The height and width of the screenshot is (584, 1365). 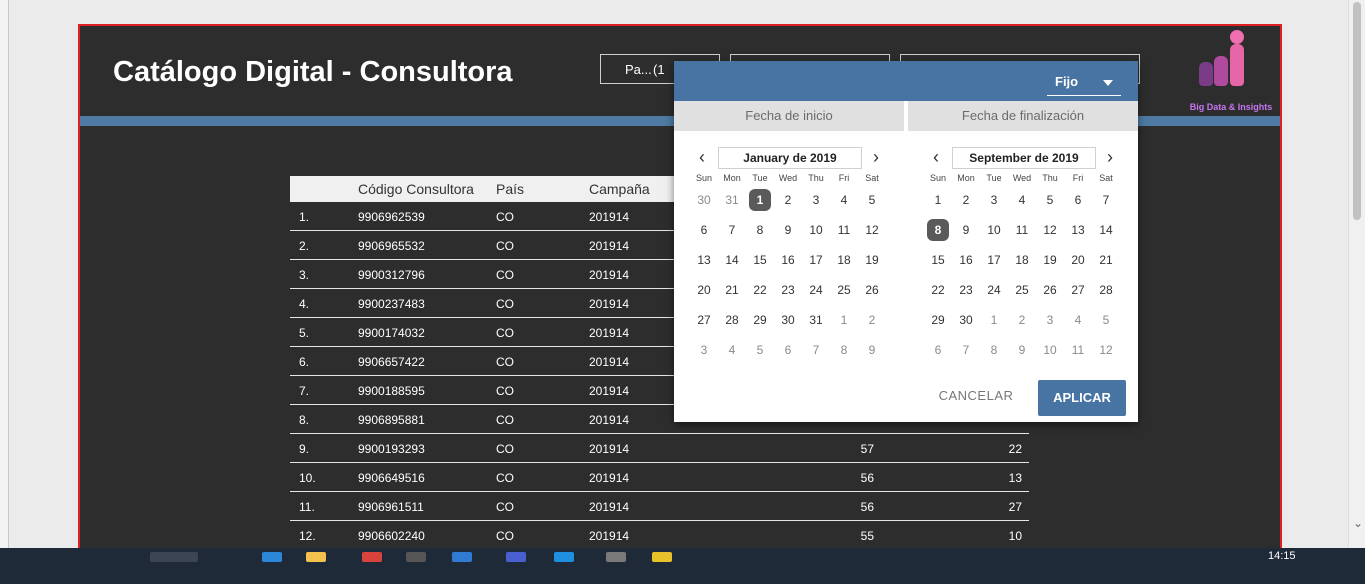 What do you see at coordinates (790, 158) in the screenshot?
I see `month-select-start: January de 2019` at bounding box center [790, 158].